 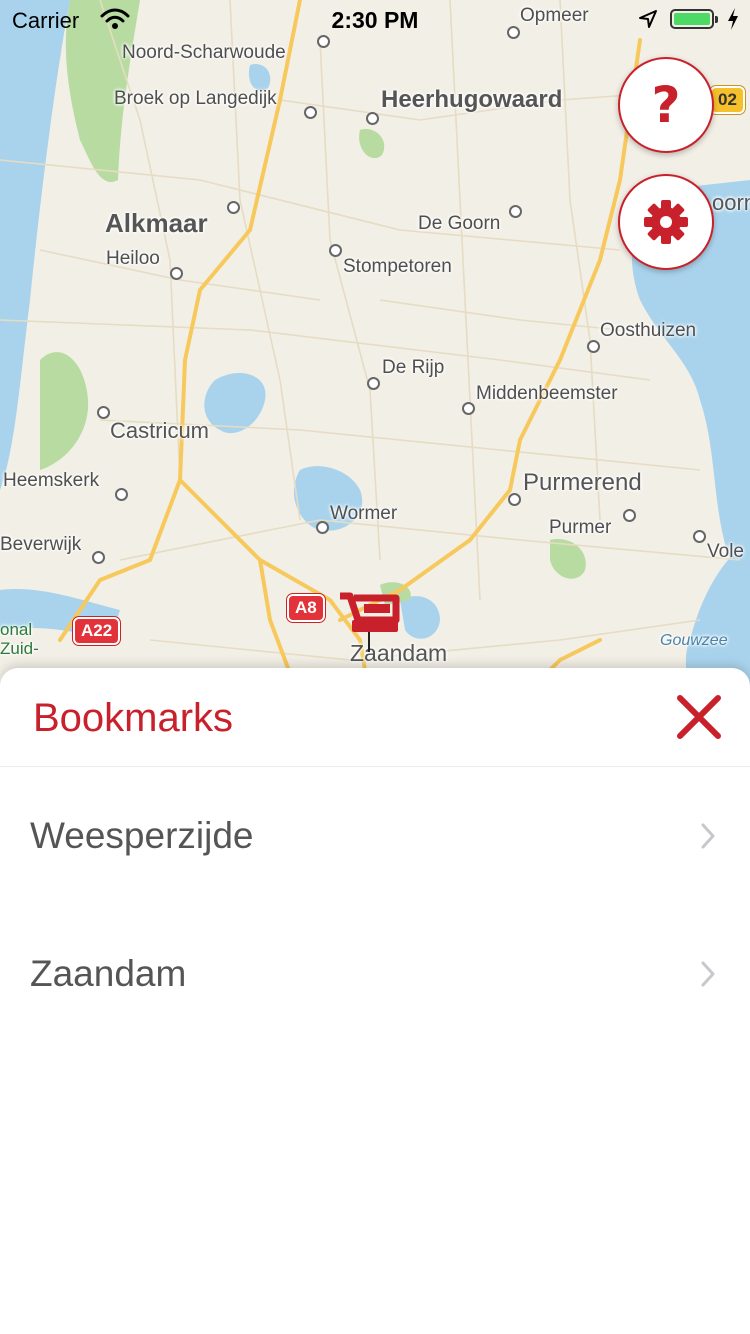 I want to click on place-label: Purmer, so click(x=580, y=527).